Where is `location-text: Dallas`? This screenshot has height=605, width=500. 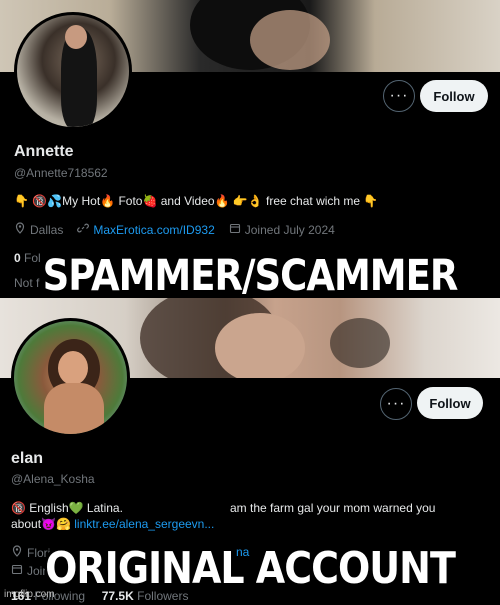
location-text: Dallas is located at coordinates (47, 229).